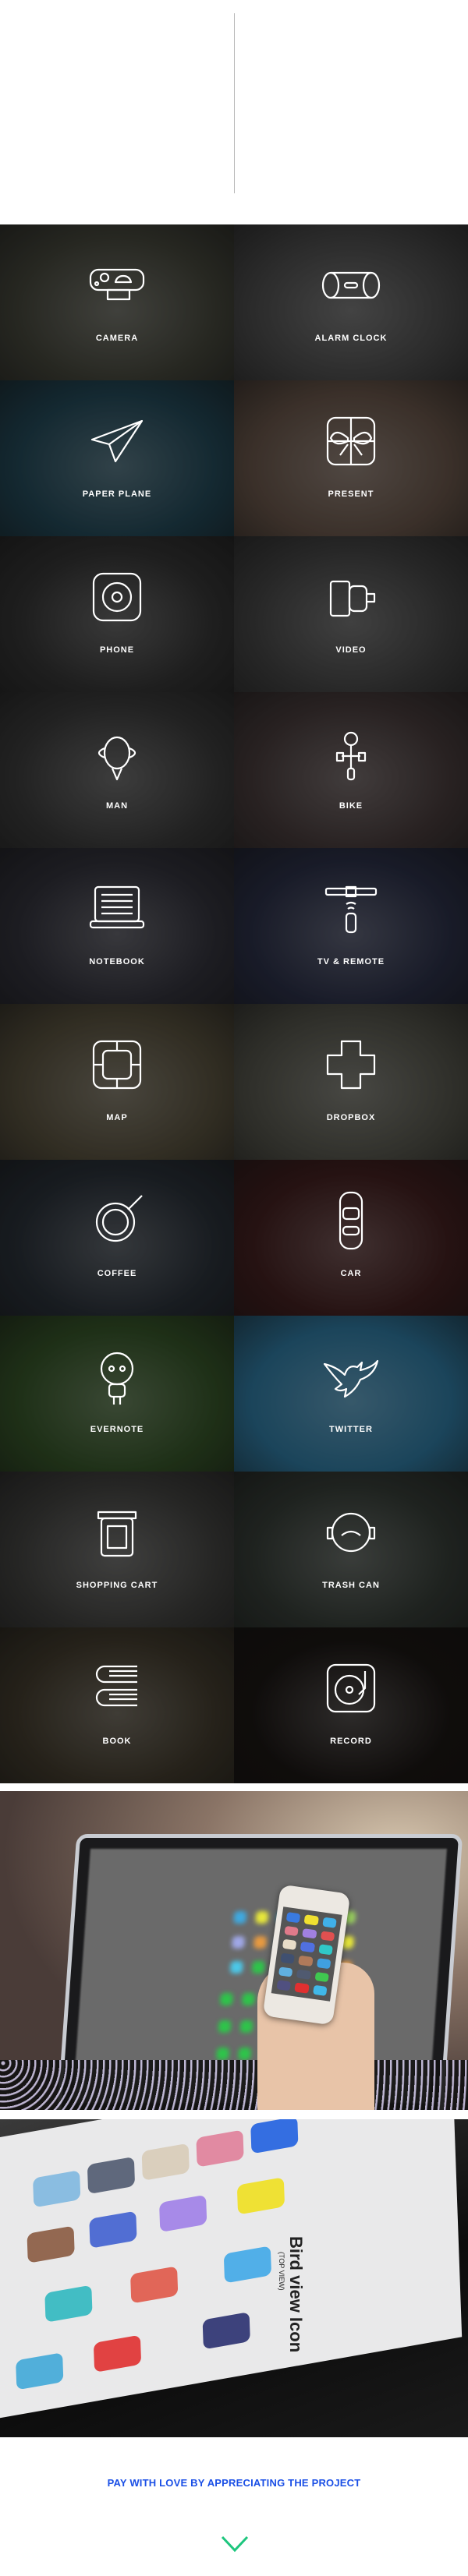  Describe the element at coordinates (351, 458) in the screenshot. I see `tile-present: PRESENT` at that location.